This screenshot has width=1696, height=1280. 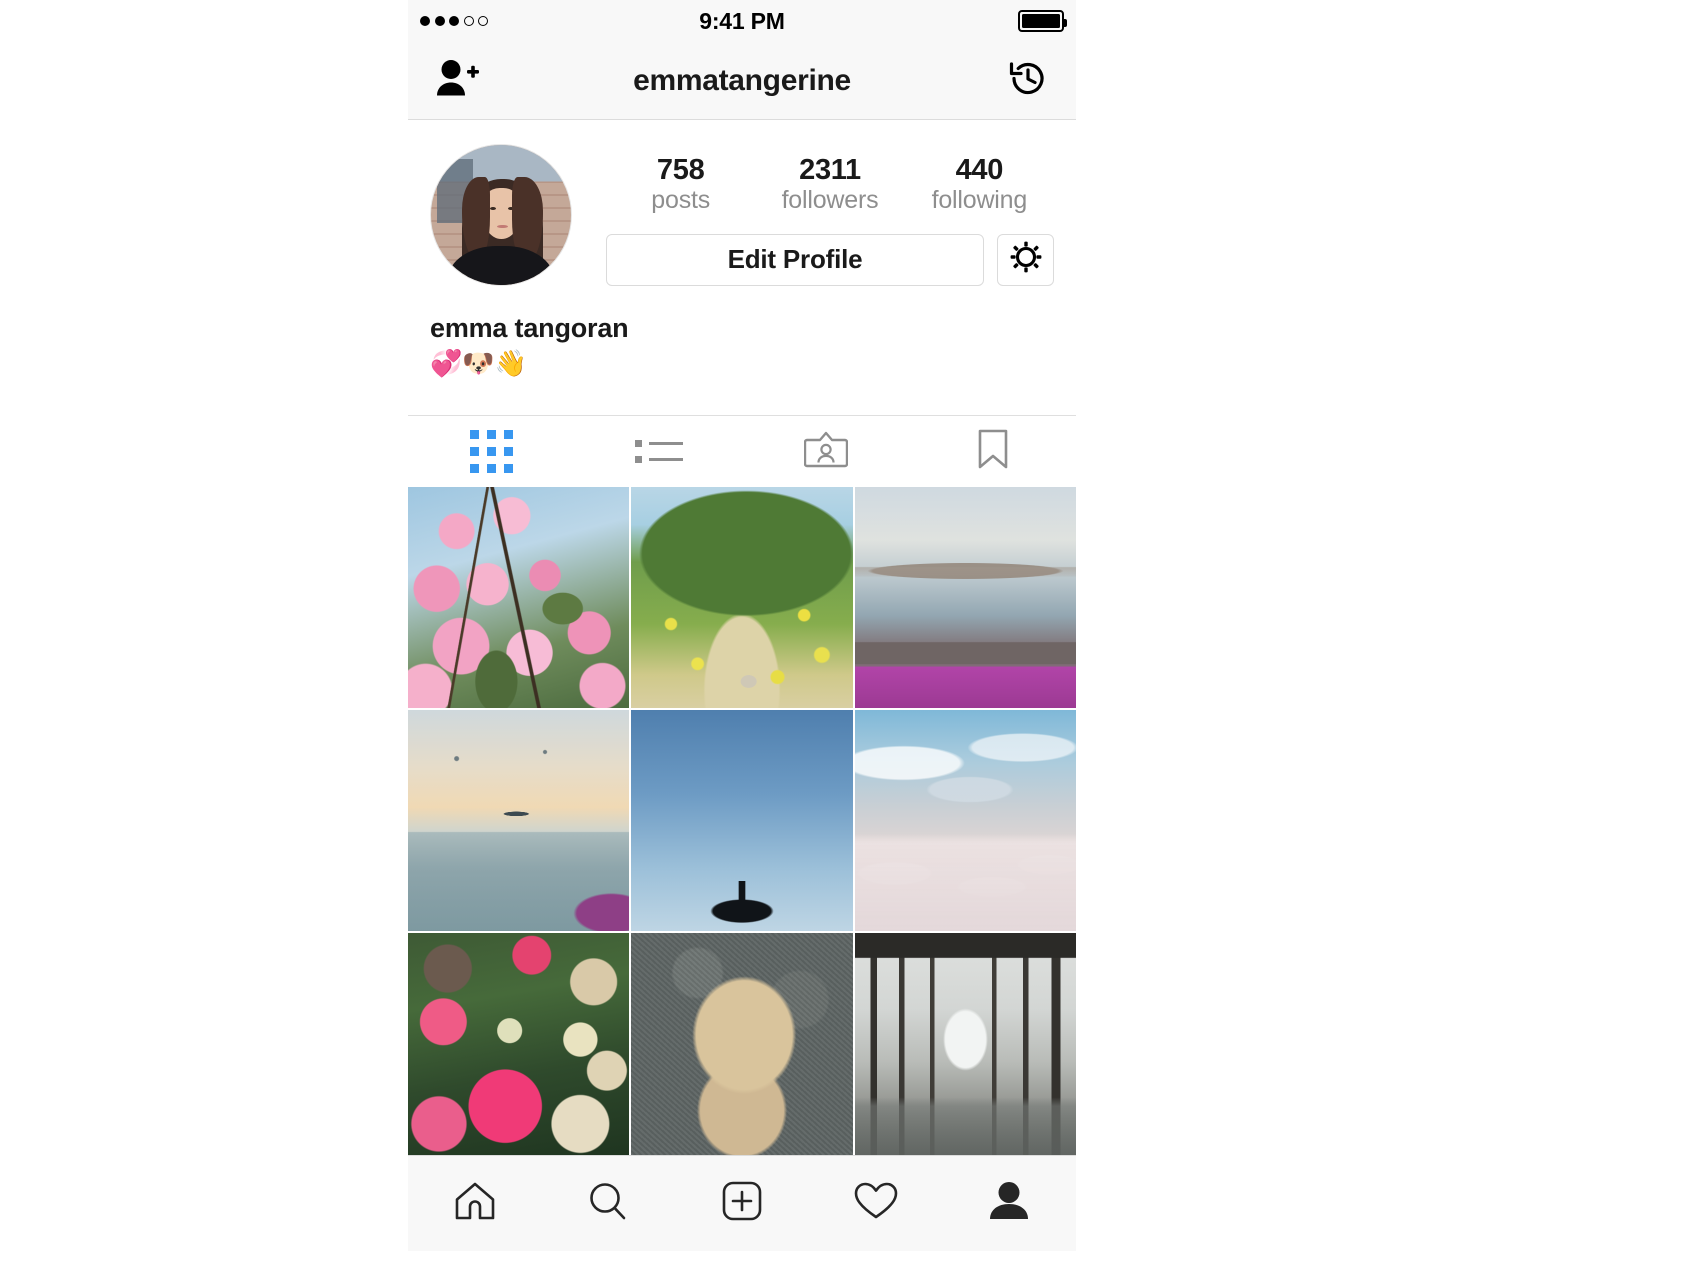 I want to click on stat-posts-value: 758, so click(x=680, y=170).